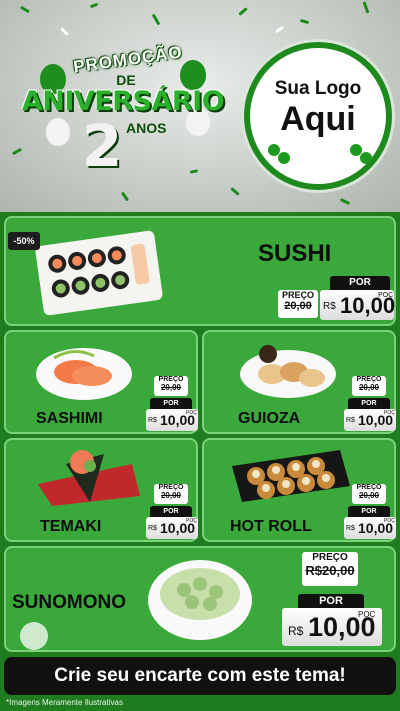 The image size is (400, 711). I want to click on price-tag: PREÇO R$20,00 POR R$ 10,00 POÇ, so click(332, 601).